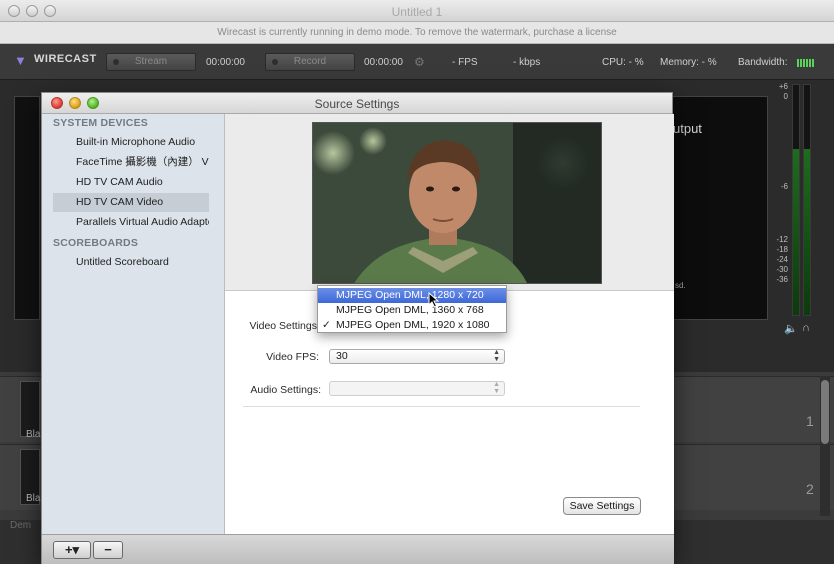 The image size is (834, 564). I want to click on record-button: Record, so click(310, 62).